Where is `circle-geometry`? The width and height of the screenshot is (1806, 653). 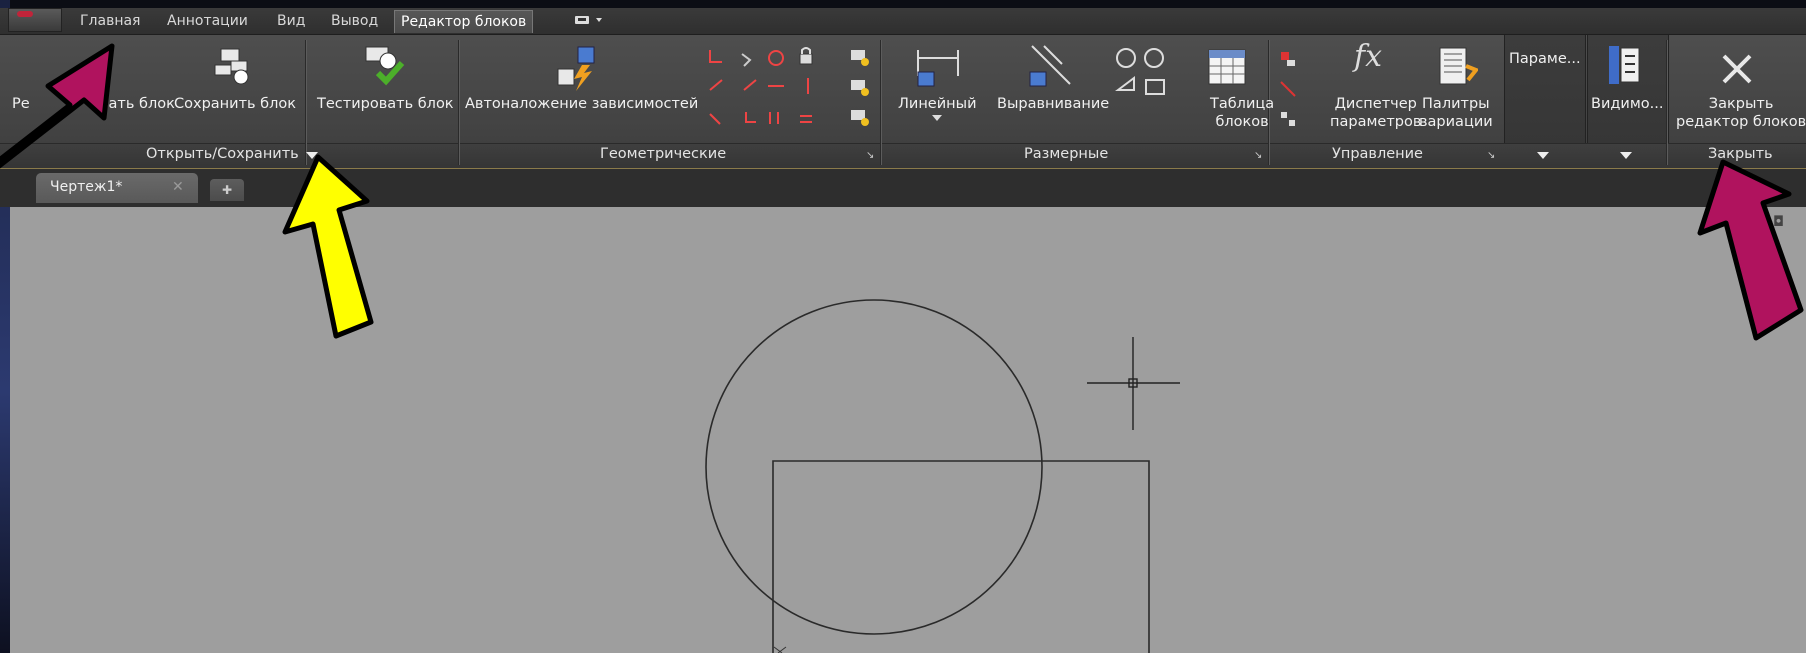
circle-geometry is located at coordinates (874, 467).